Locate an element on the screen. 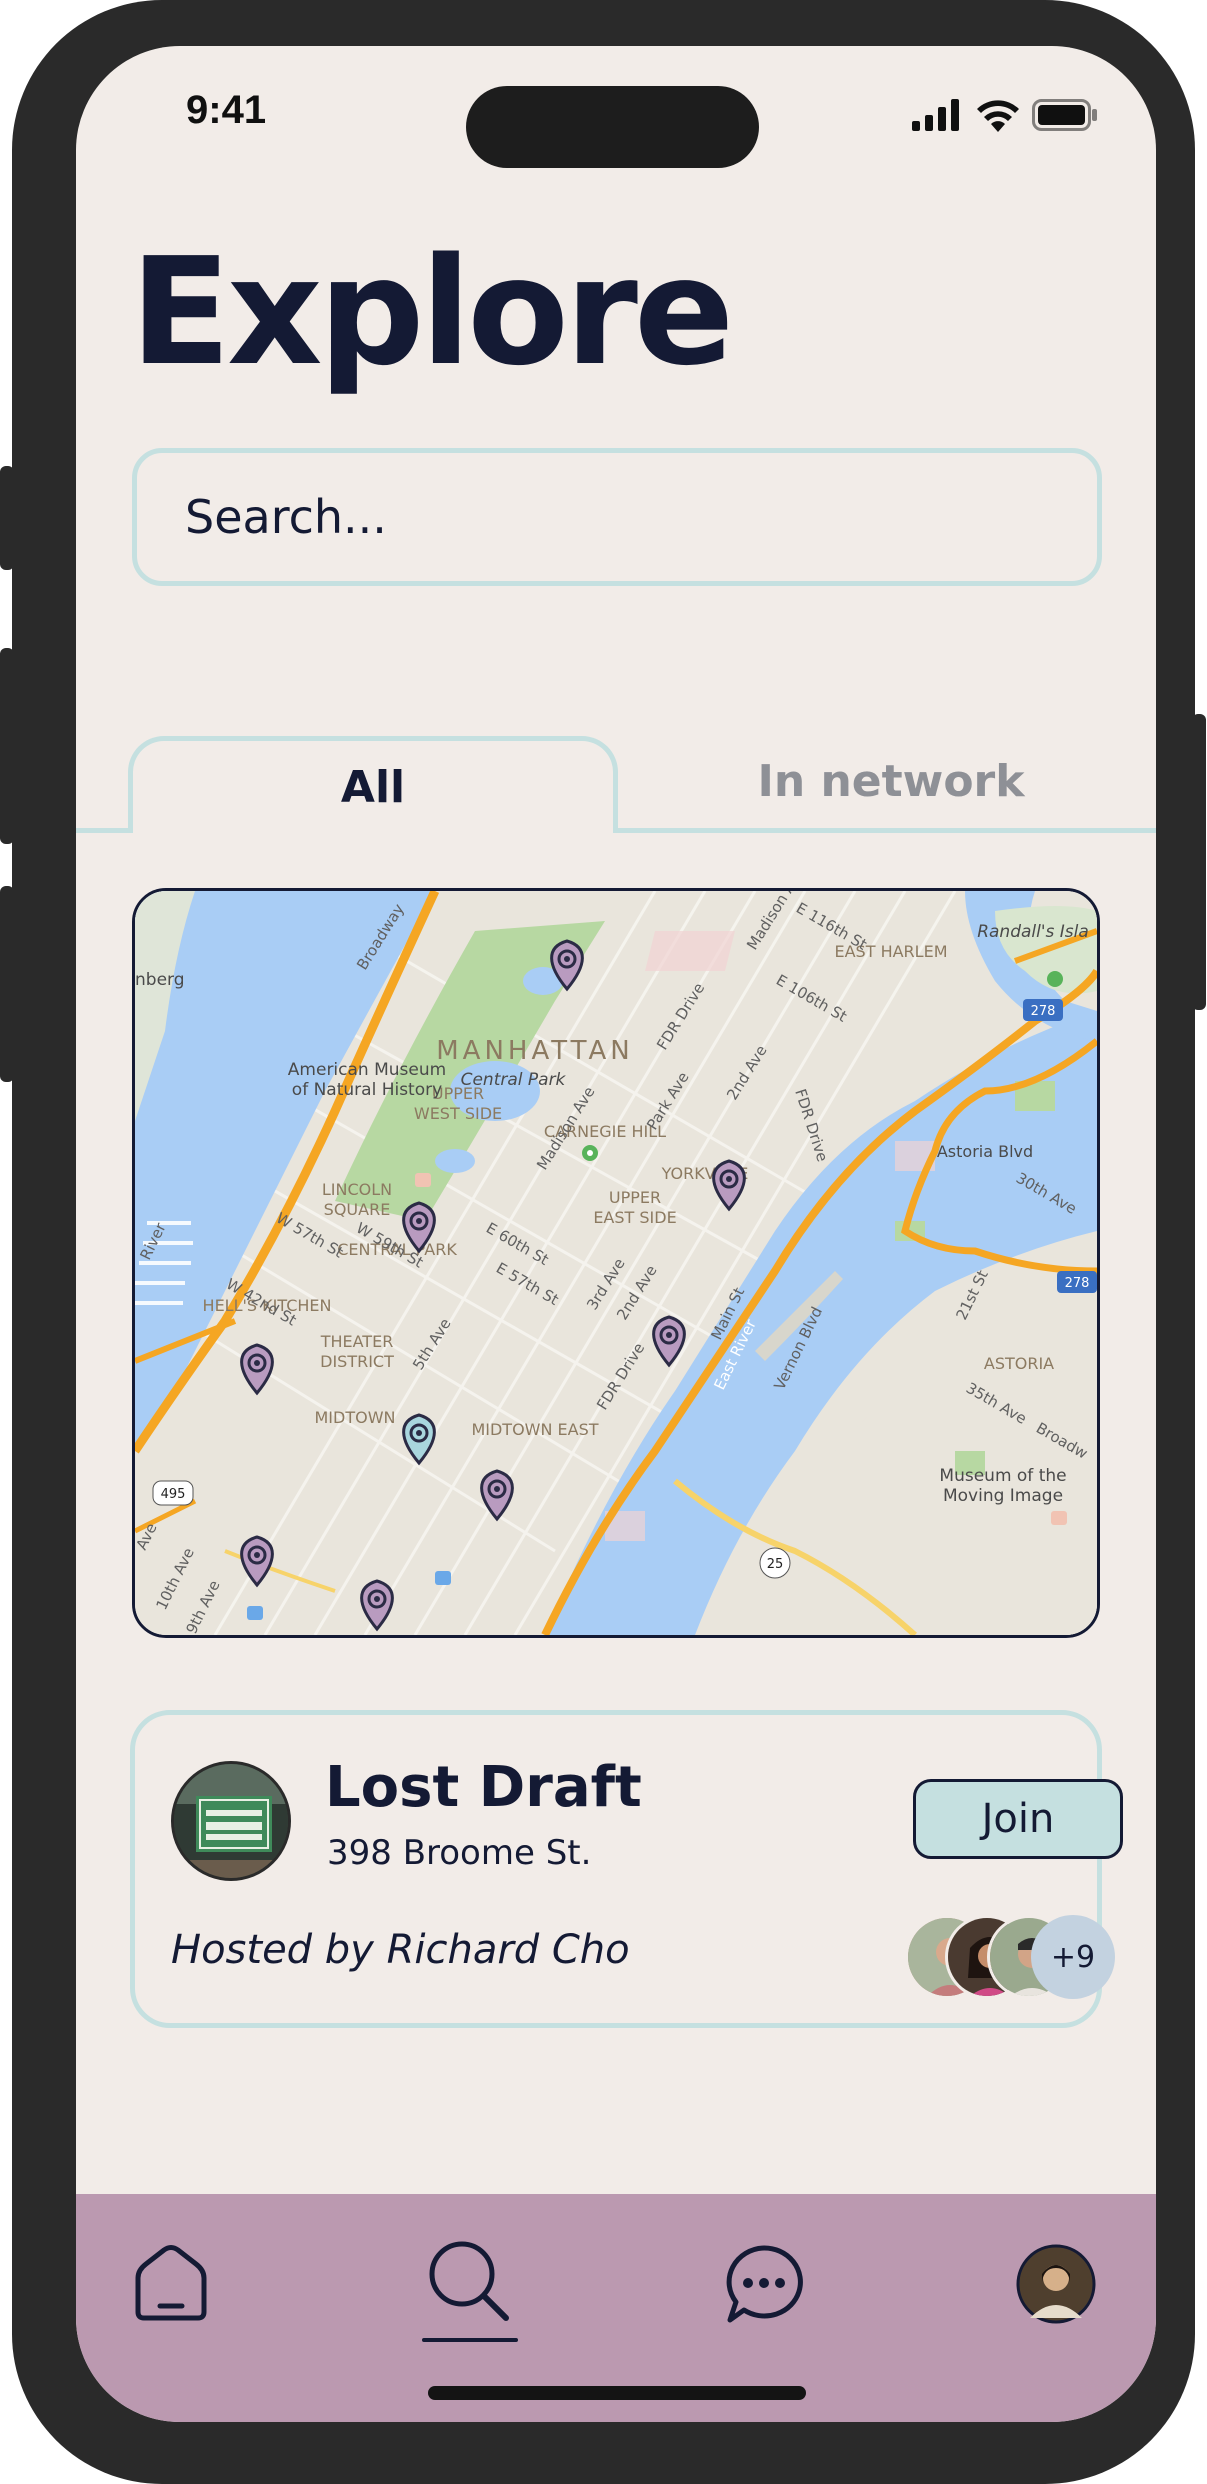 This screenshot has width=1207, height=2484. map-label: ASTORIA is located at coordinates (1019, 1363).